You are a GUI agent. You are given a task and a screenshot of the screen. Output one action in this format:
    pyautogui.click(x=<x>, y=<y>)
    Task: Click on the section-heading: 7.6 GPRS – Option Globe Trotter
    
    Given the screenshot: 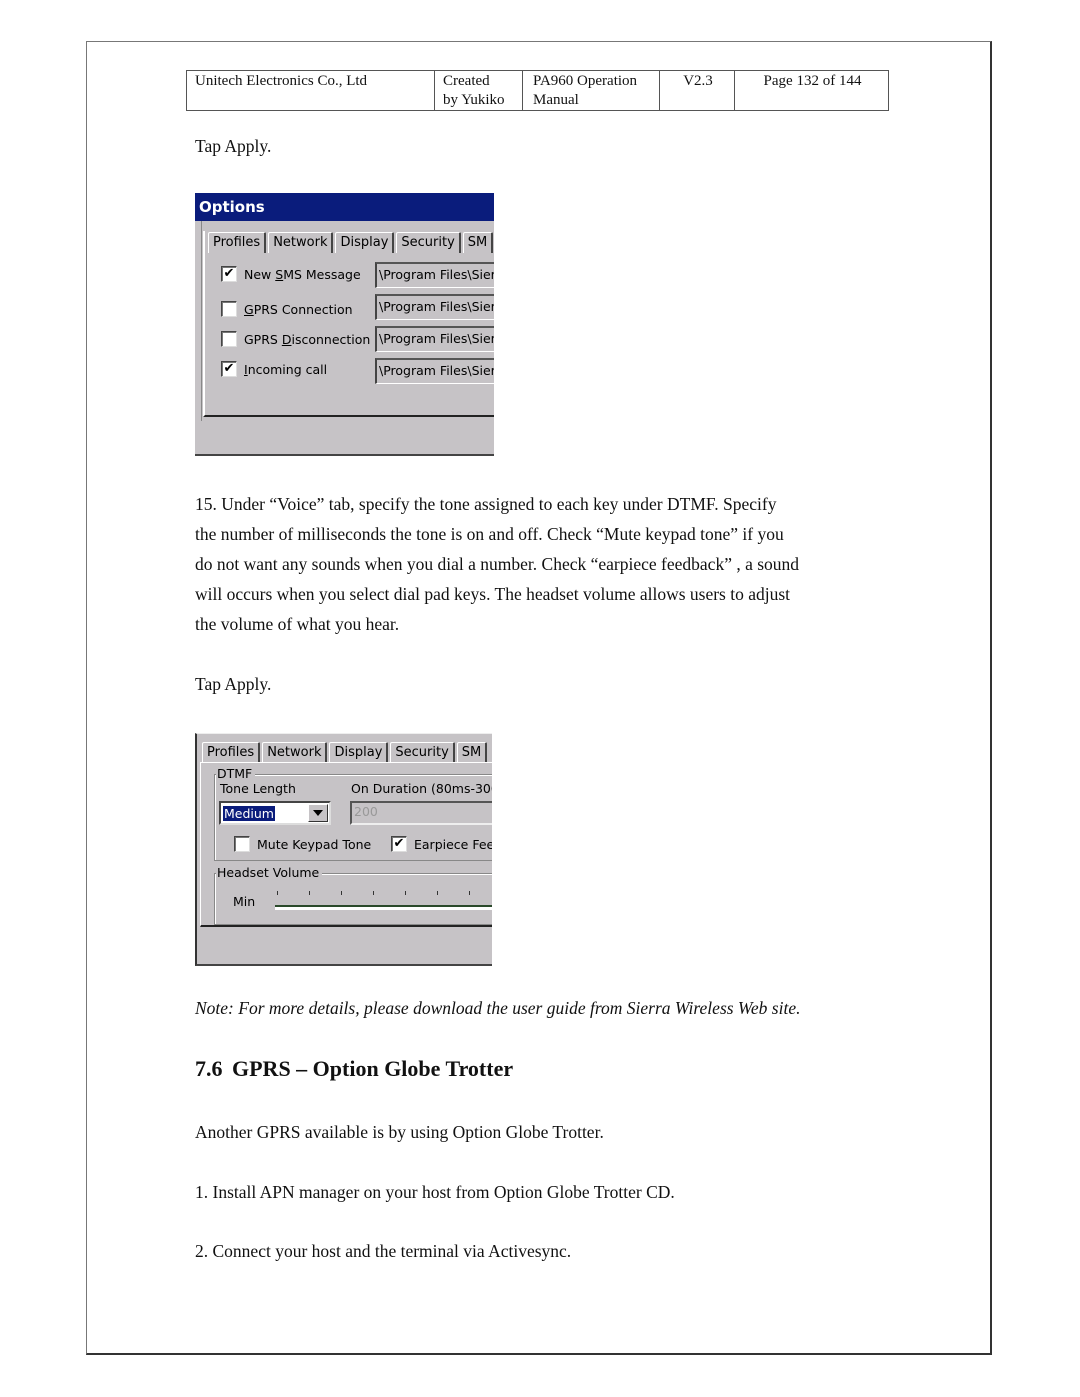 What is the action you would take?
    pyautogui.click(x=354, y=1069)
    